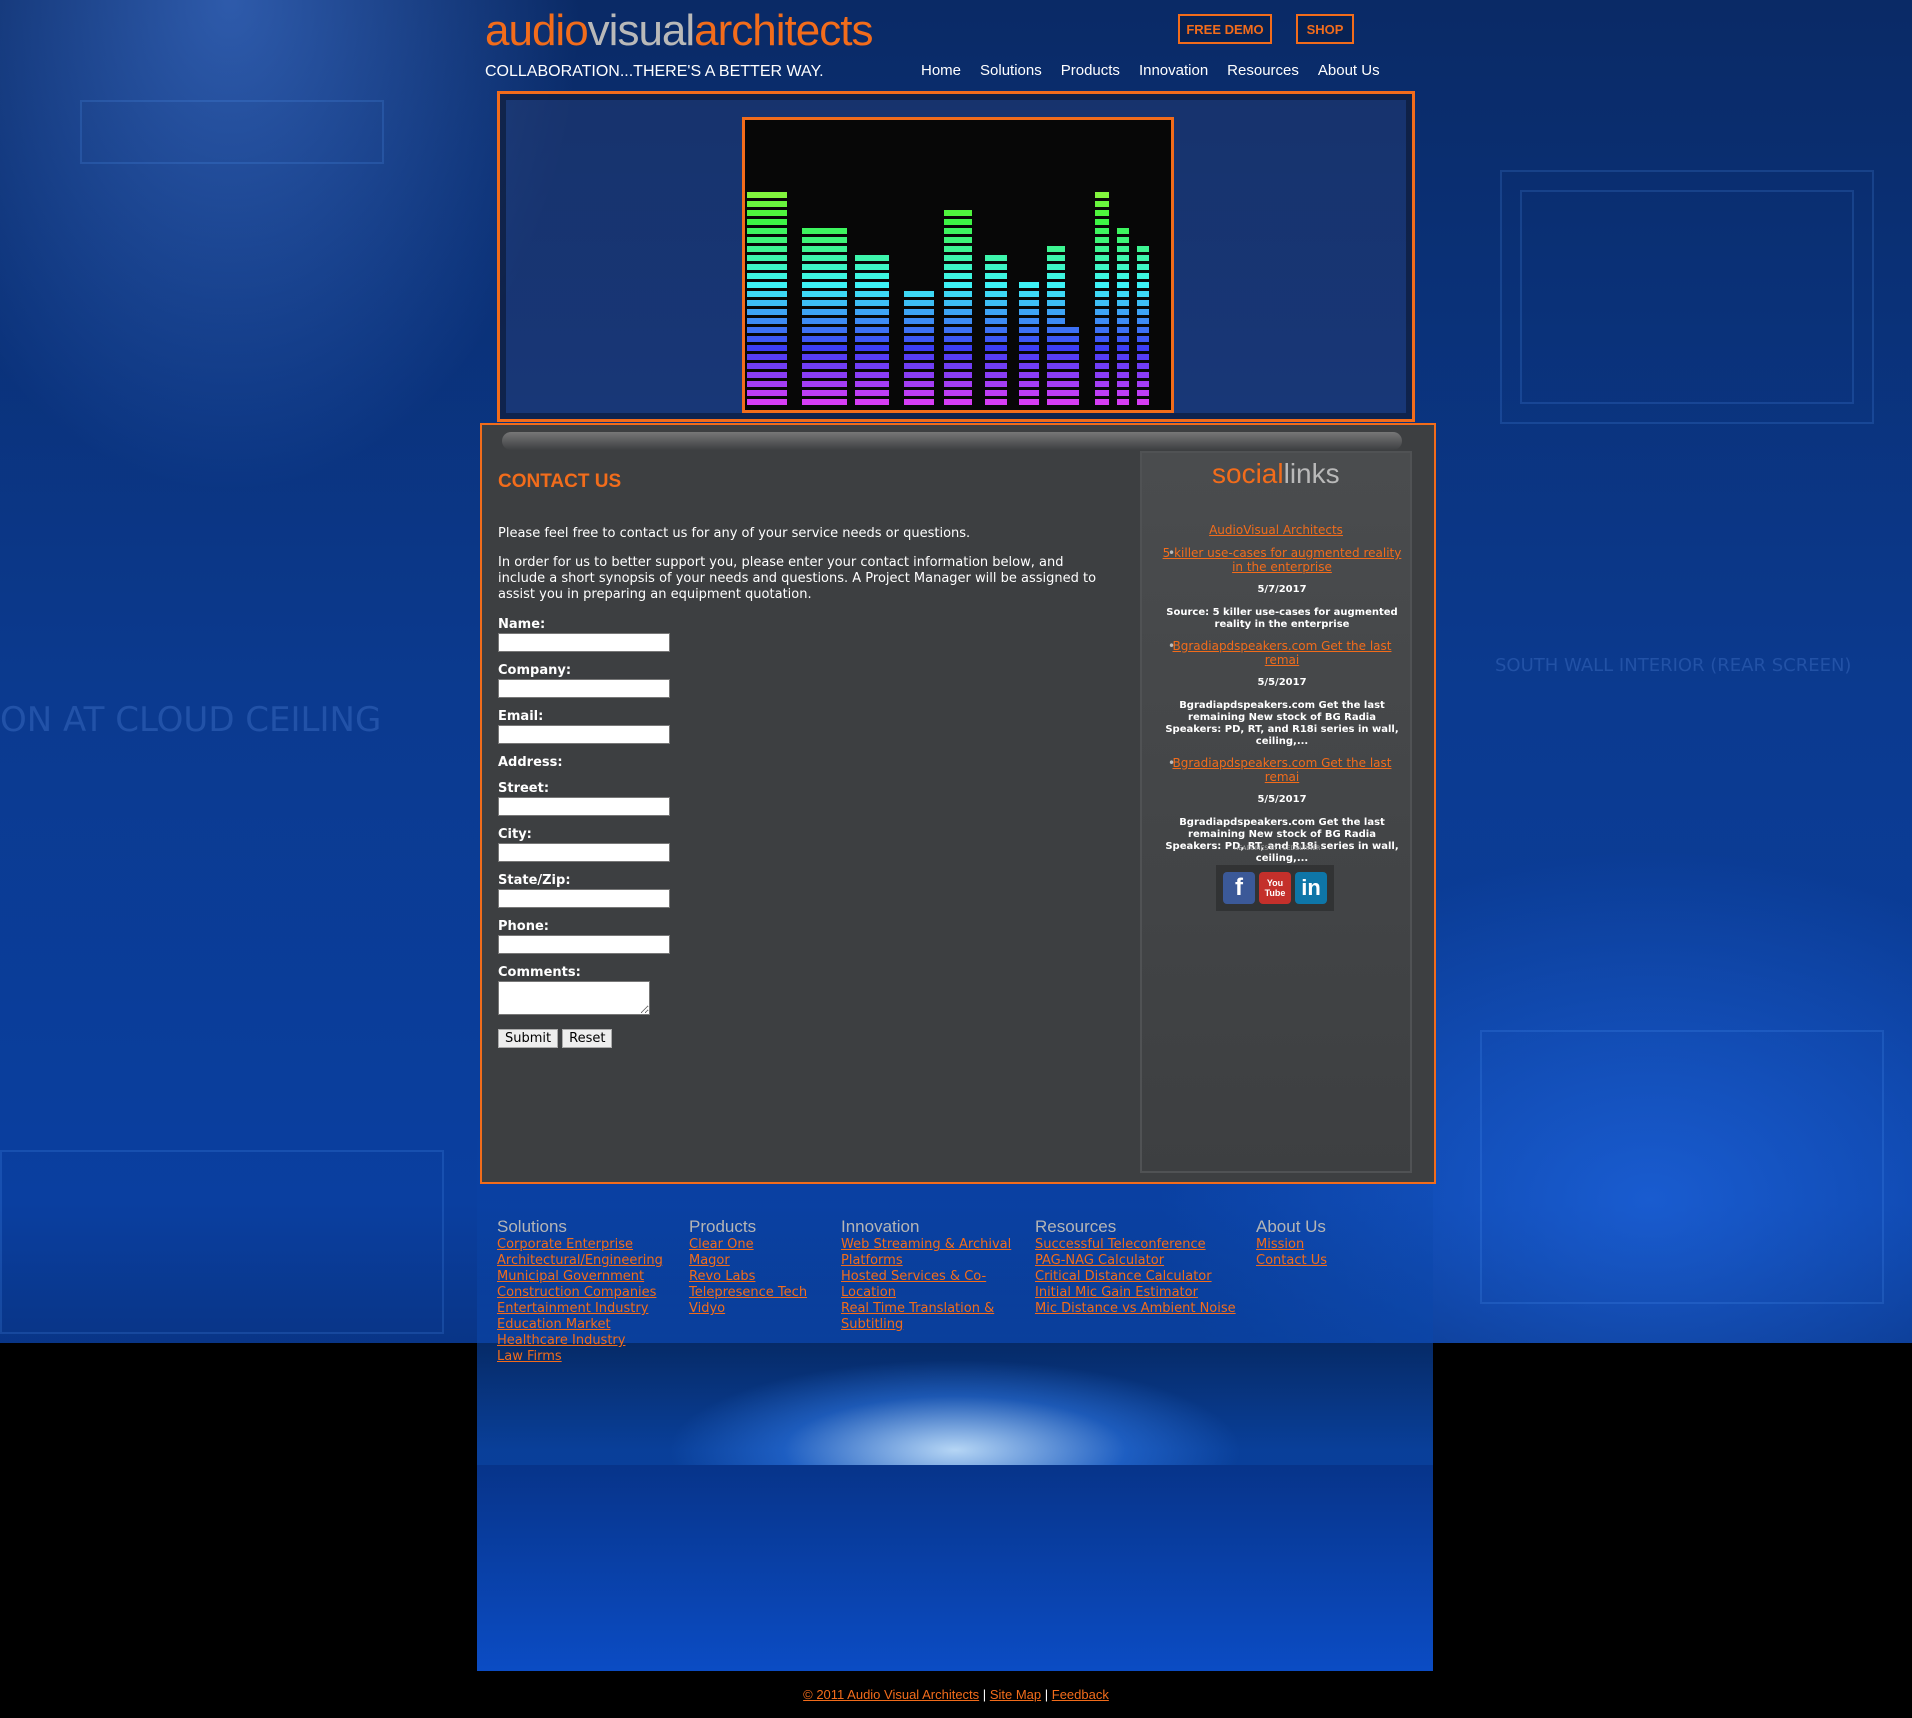  Describe the element at coordinates (222, 1242) in the screenshot. I see `blueprint-frame` at that location.